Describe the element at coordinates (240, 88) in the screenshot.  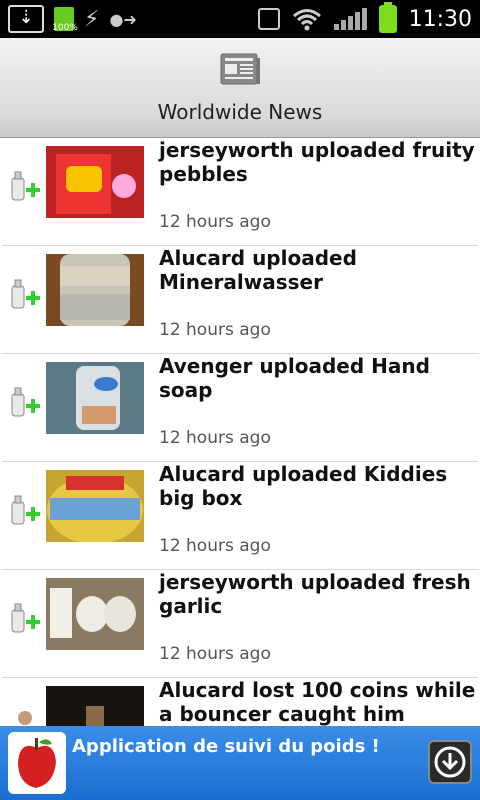
I see `app-header: Worldwide News` at that location.